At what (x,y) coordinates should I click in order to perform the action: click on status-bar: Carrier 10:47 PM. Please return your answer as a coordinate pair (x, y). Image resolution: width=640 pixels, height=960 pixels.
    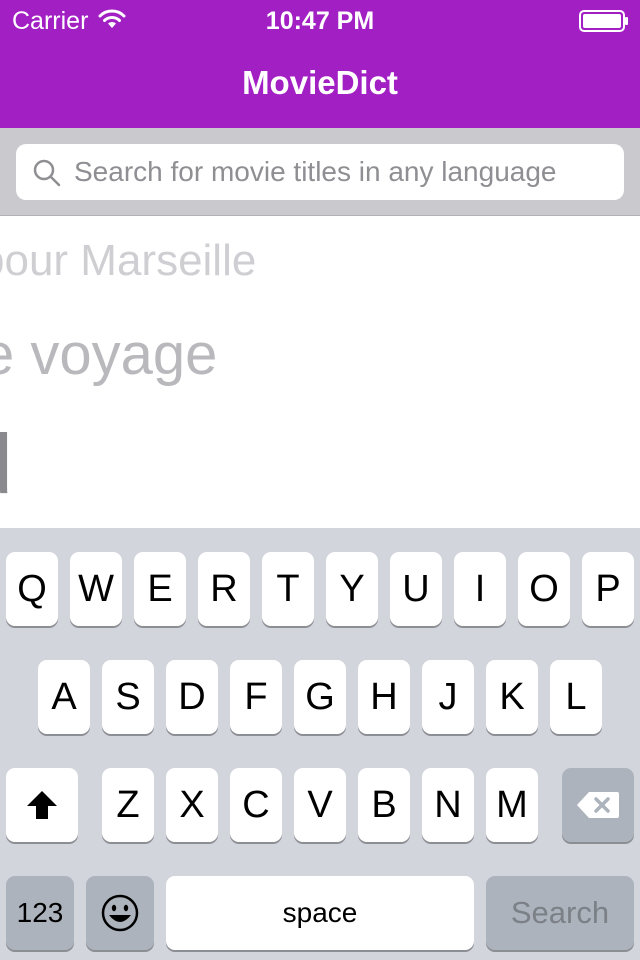
    Looking at the image, I should click on (320, 20).